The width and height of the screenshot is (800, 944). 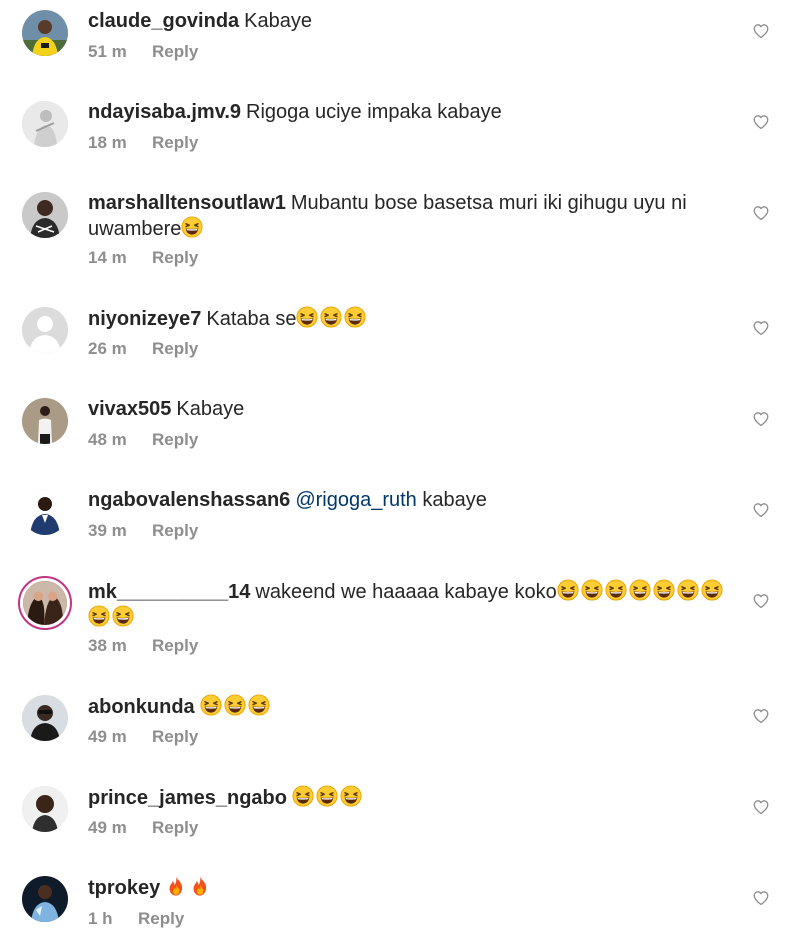 I want to click on comment-time: 26 m, so click(x=107, y=348).